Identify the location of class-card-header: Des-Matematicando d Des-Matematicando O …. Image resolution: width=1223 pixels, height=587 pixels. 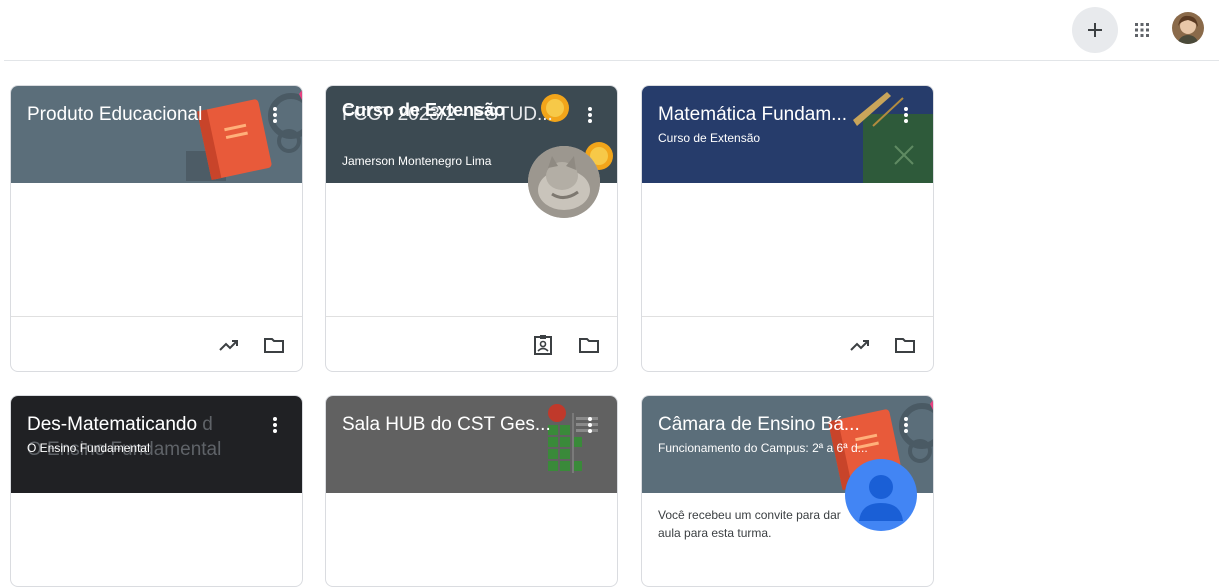
(156, 444).